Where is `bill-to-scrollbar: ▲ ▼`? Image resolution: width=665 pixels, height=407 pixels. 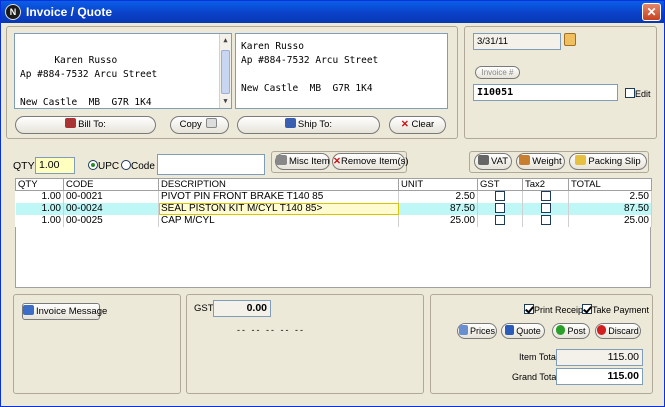
bill-to-scrollbar: ▲ ▼ is located at coordinates (225, 71).